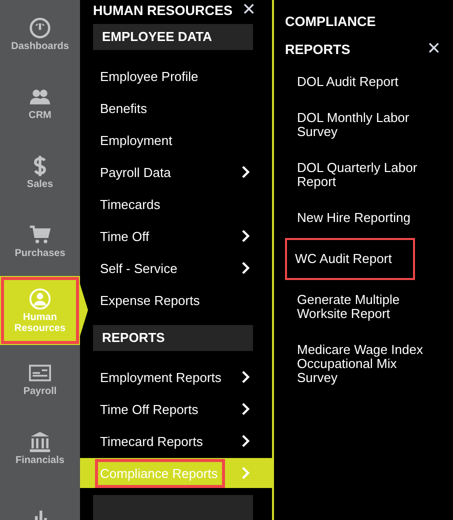 The height and width of the screenshot is (520, 453). I want to click on menu-item: Employment Reports, so click(176, 377).